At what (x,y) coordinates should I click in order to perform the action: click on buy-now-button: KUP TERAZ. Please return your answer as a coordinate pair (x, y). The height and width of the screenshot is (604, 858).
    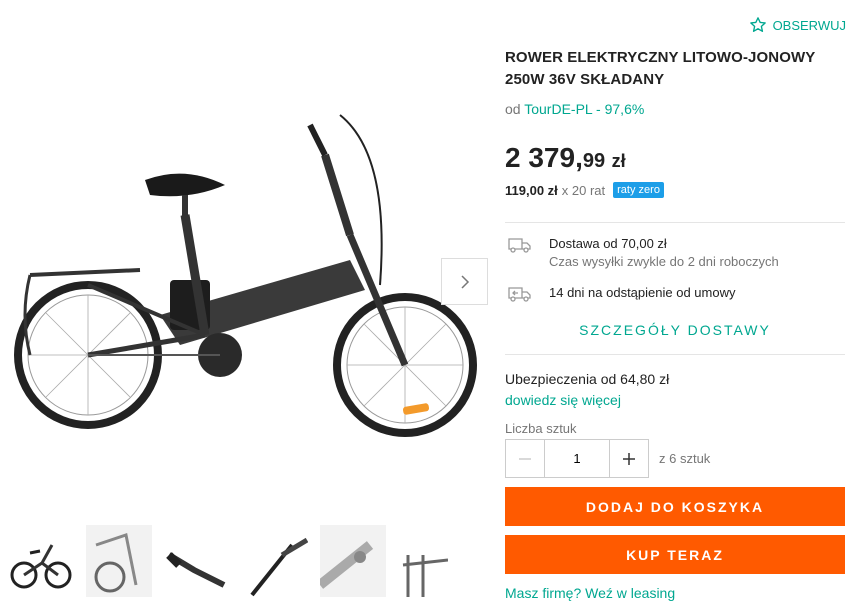
    Looking at the image, I should click on (675, 554).